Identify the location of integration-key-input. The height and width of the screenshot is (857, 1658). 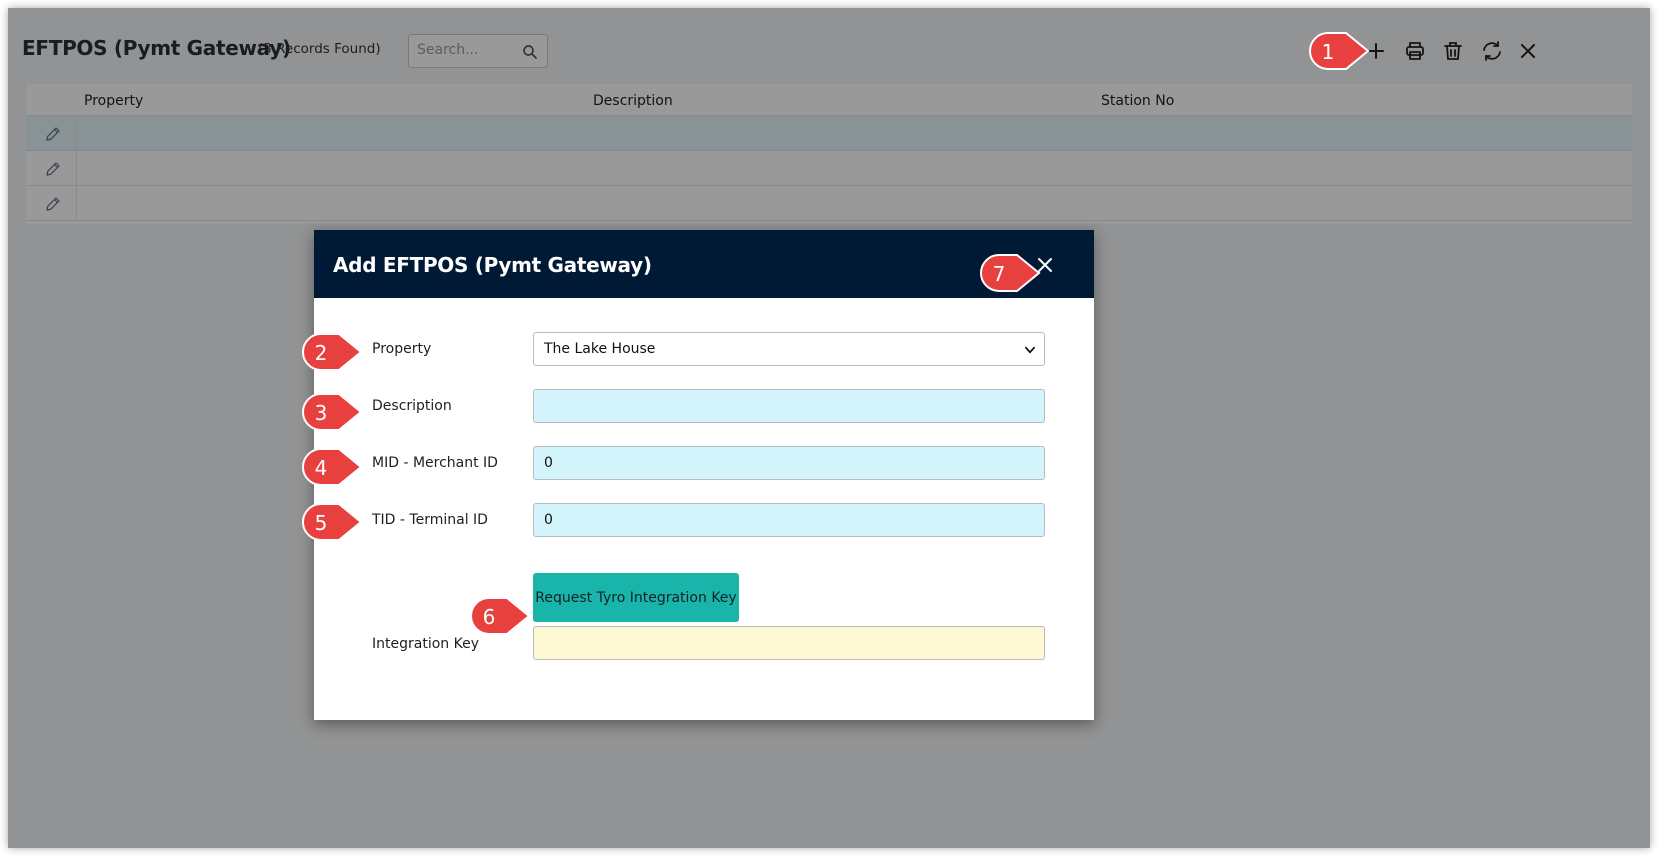
(789, 643).